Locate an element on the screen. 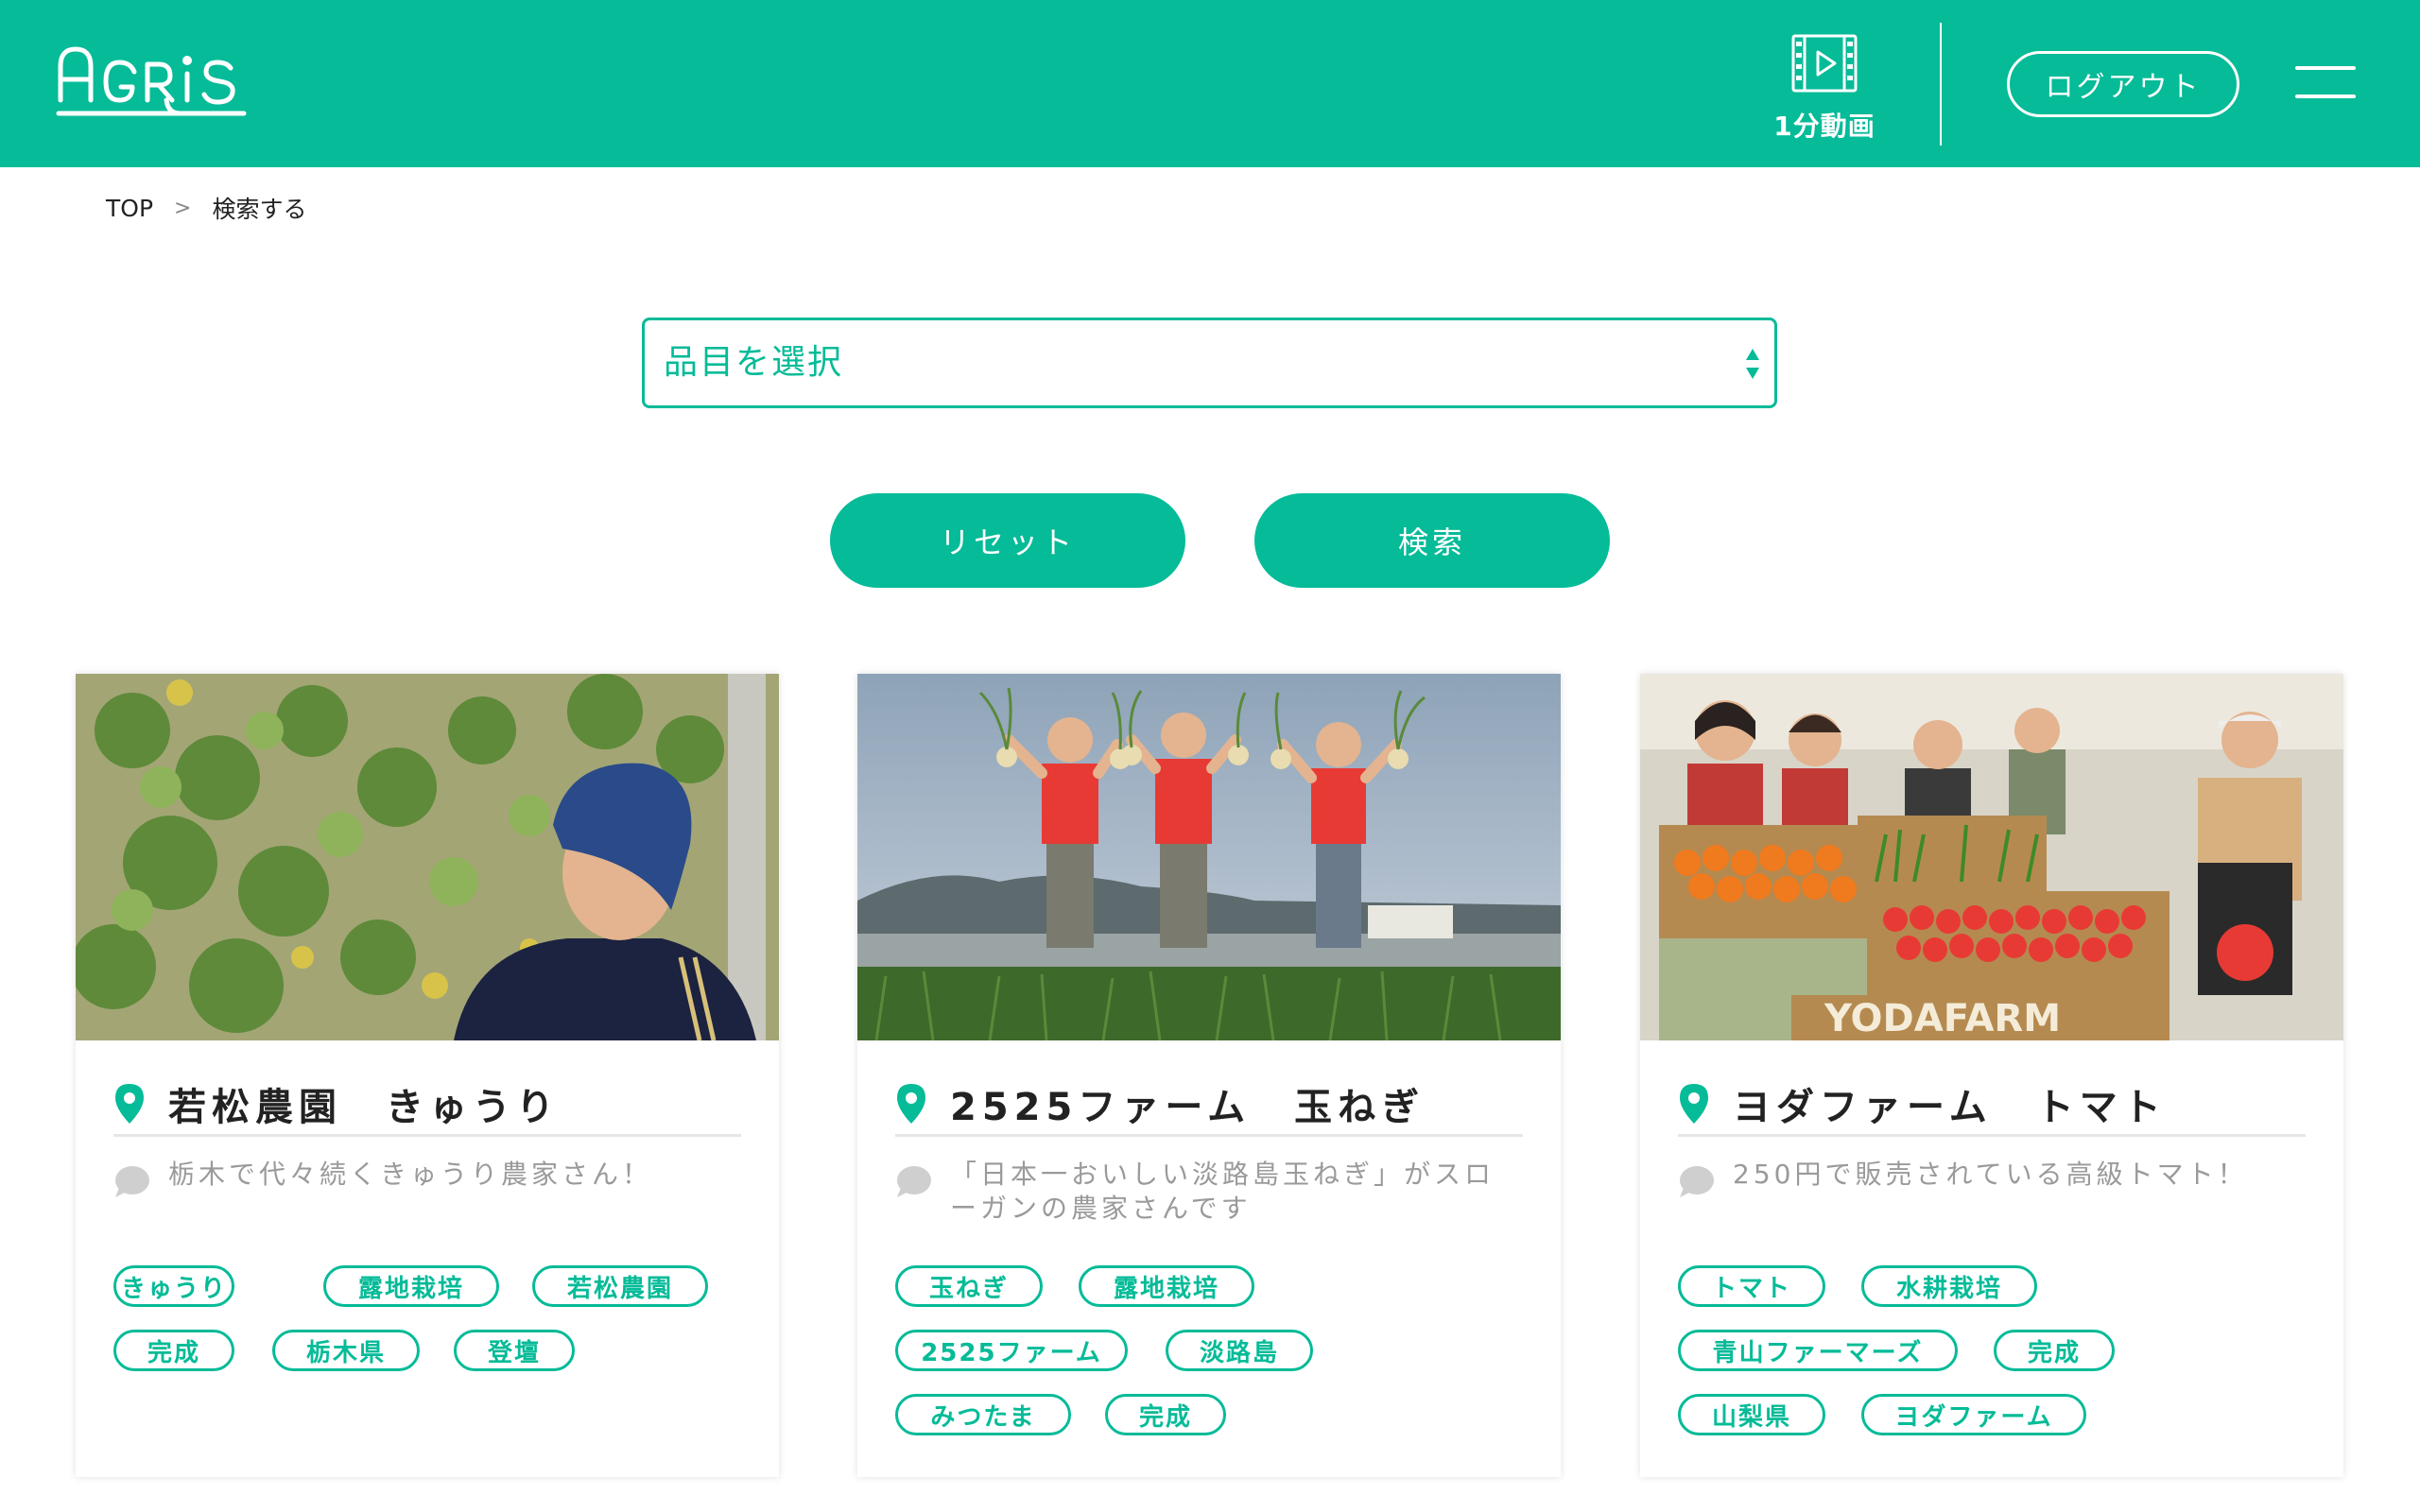 The width and height of the screenshot is (2420, 1512). tag: みつたま is located at coordinates (983, 1414).